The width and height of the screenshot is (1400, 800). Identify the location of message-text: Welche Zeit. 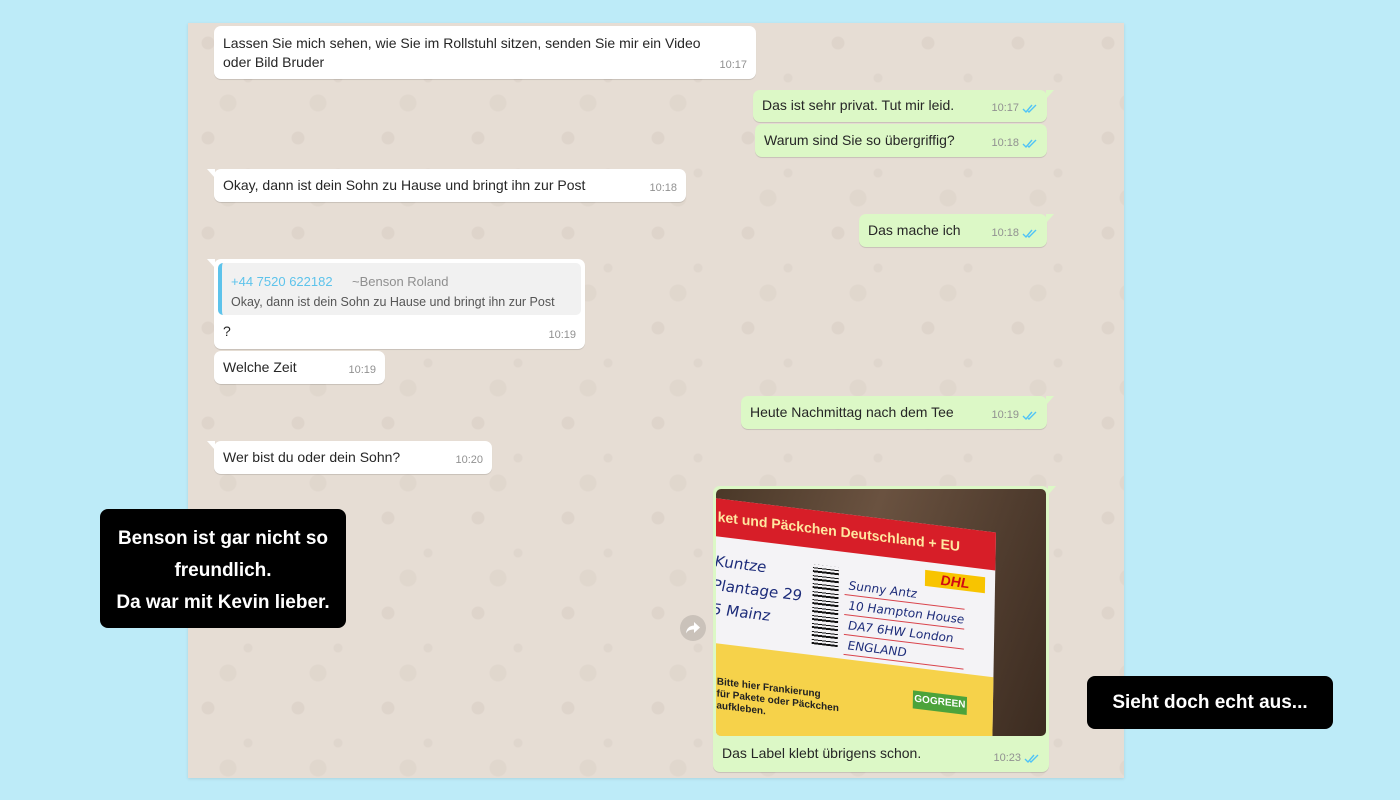
(260, 367).